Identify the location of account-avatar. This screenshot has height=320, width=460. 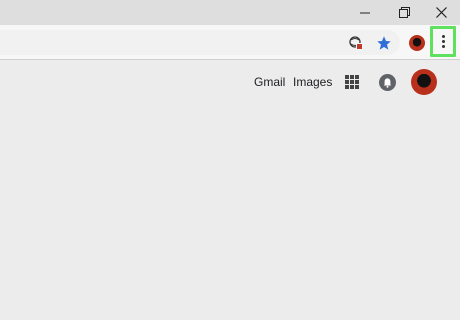
(424, 82).